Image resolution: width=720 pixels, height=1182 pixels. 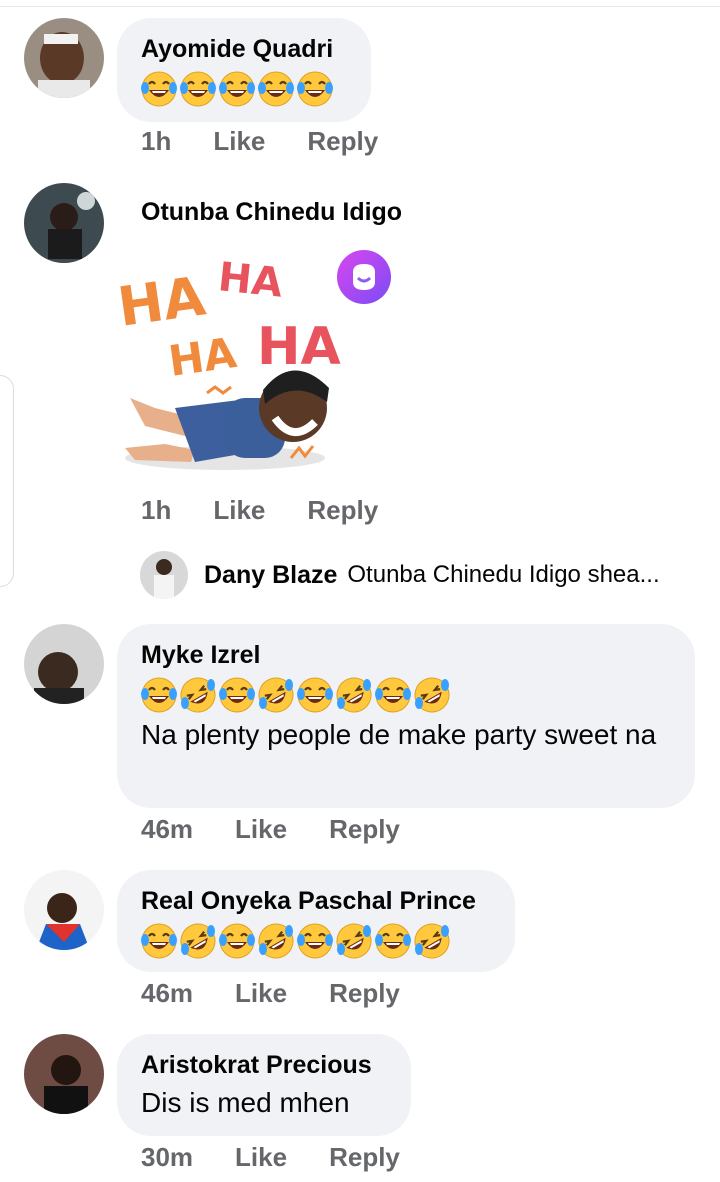 I want to click on author-name: Ayomide Quadri, so click(x=244, y=49).